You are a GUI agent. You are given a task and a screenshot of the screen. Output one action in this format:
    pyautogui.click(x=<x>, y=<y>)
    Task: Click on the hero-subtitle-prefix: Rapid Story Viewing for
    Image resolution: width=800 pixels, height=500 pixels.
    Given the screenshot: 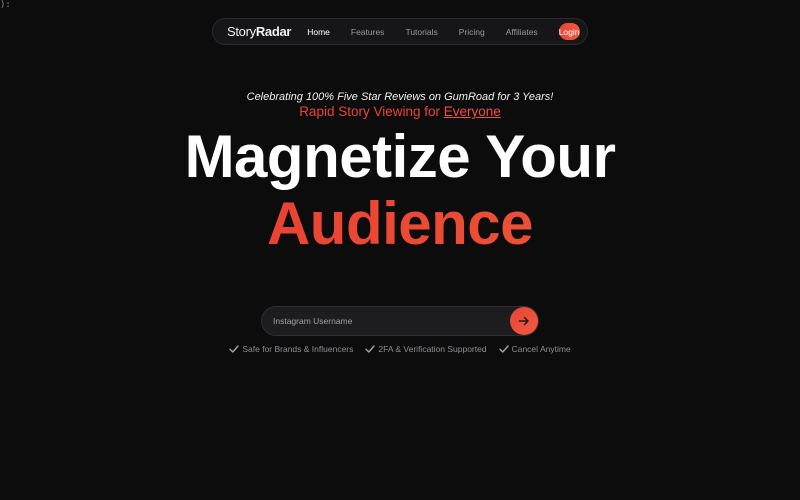 What is the action you would take?
    pyautogui.click(x=371, y=111)
    